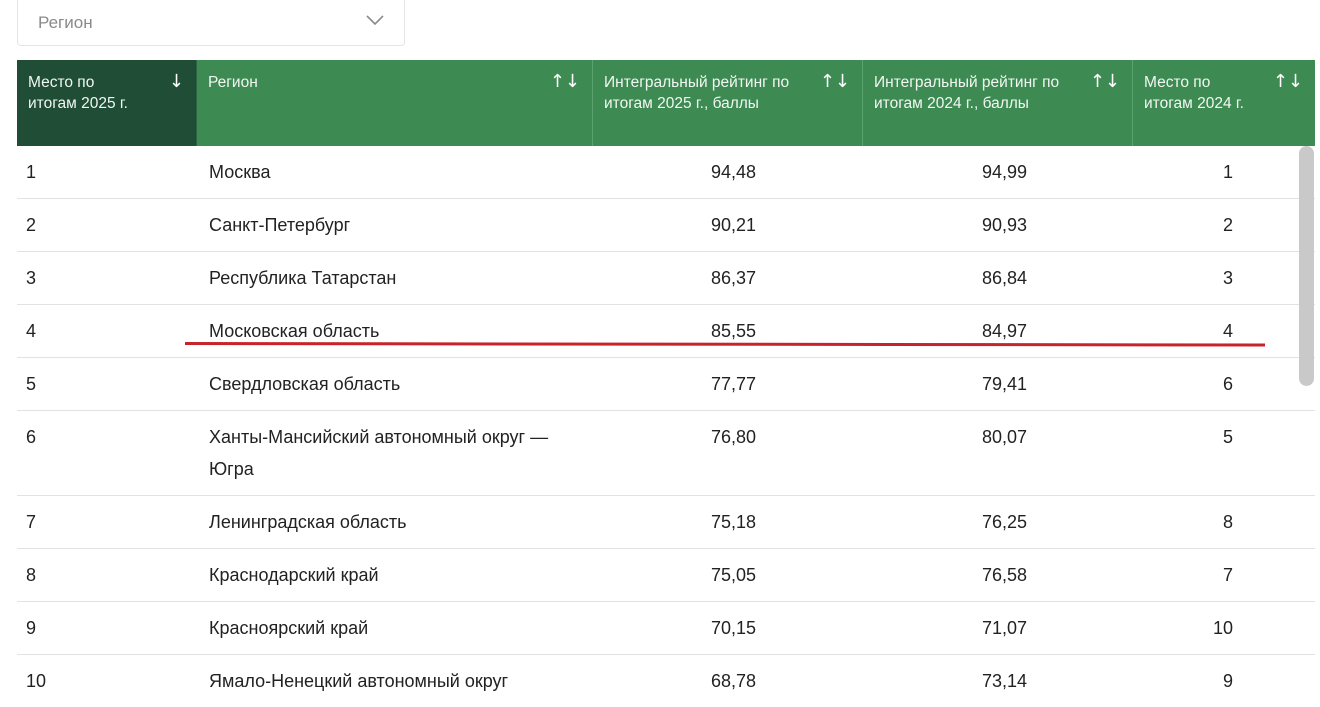 This screenshot has height=707, width=1320. I want to click on cell-rating-2025: 90,21, so click(733, 225).